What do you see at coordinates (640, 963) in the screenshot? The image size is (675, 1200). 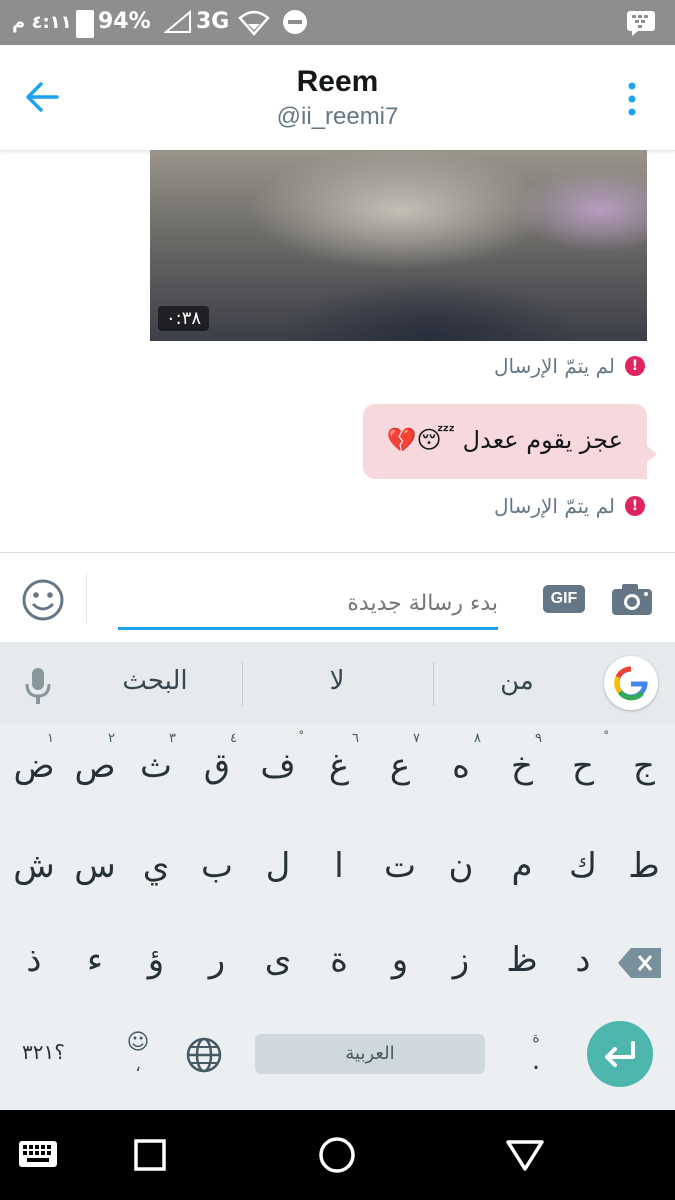 I see `backspace-icon` at bounding box center [640, 963].